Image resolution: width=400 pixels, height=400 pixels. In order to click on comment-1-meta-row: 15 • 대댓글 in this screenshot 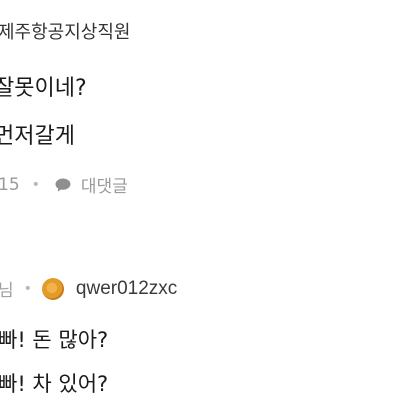, I will do `click(64, 185)`.